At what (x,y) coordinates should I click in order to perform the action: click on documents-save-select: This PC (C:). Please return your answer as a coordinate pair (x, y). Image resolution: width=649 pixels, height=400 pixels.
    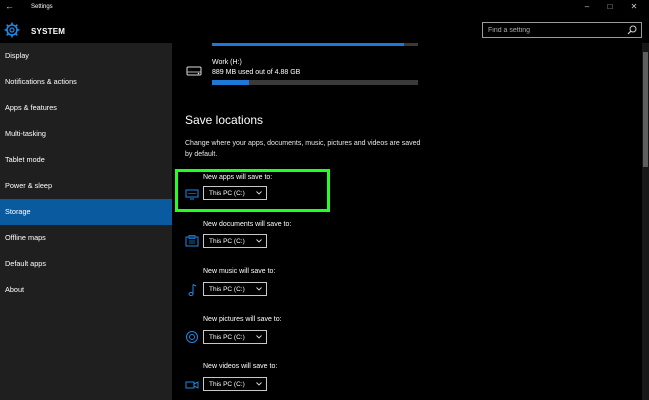
    Looking at the image, I should click on (235, 241).